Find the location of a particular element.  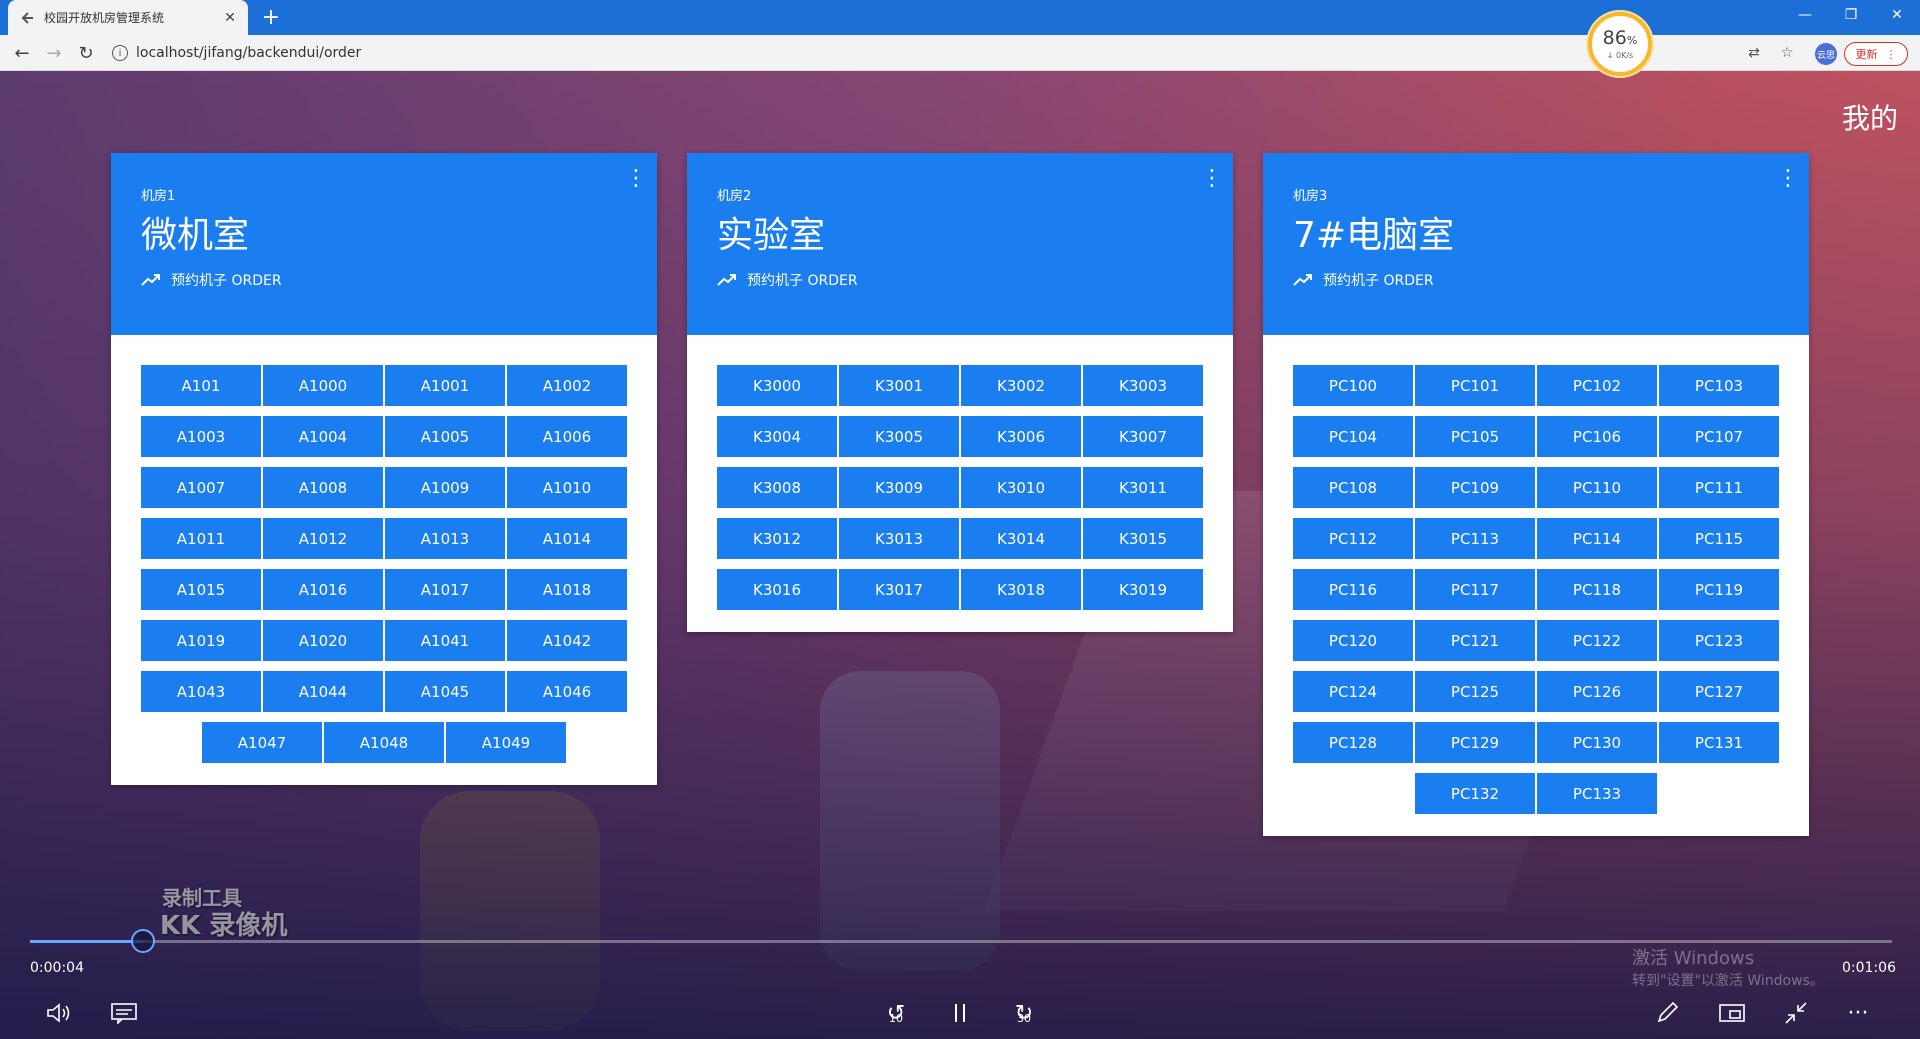

machine-button: A1018 is located at coordinates (567, 589).